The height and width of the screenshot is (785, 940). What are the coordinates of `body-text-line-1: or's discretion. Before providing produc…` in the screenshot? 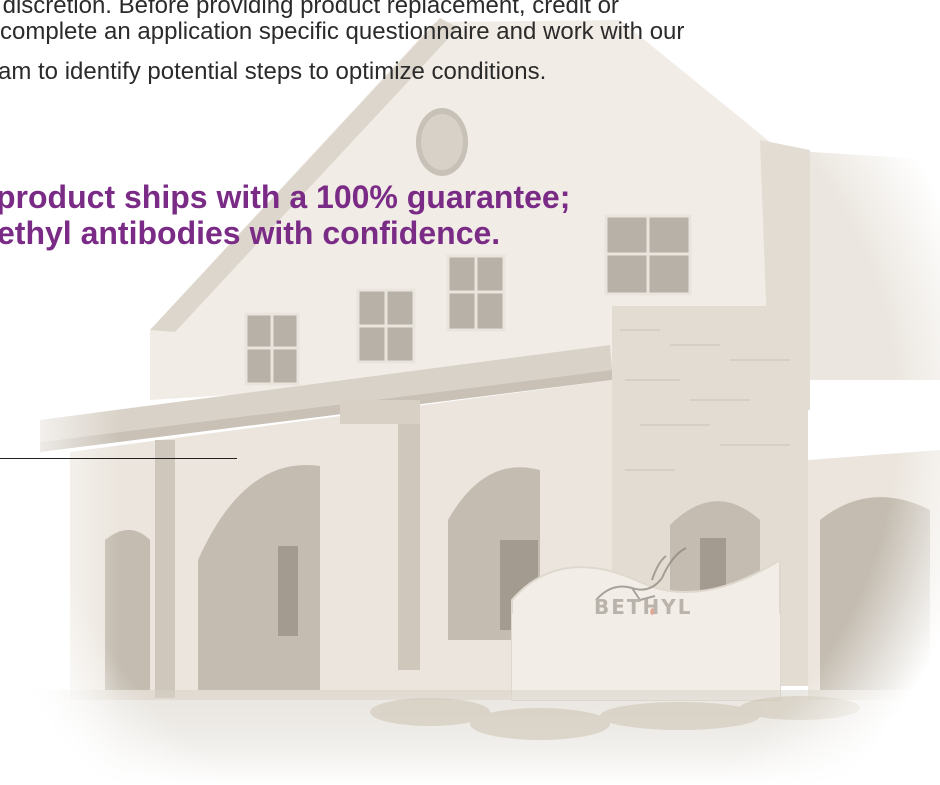 It's located at (309, 9).